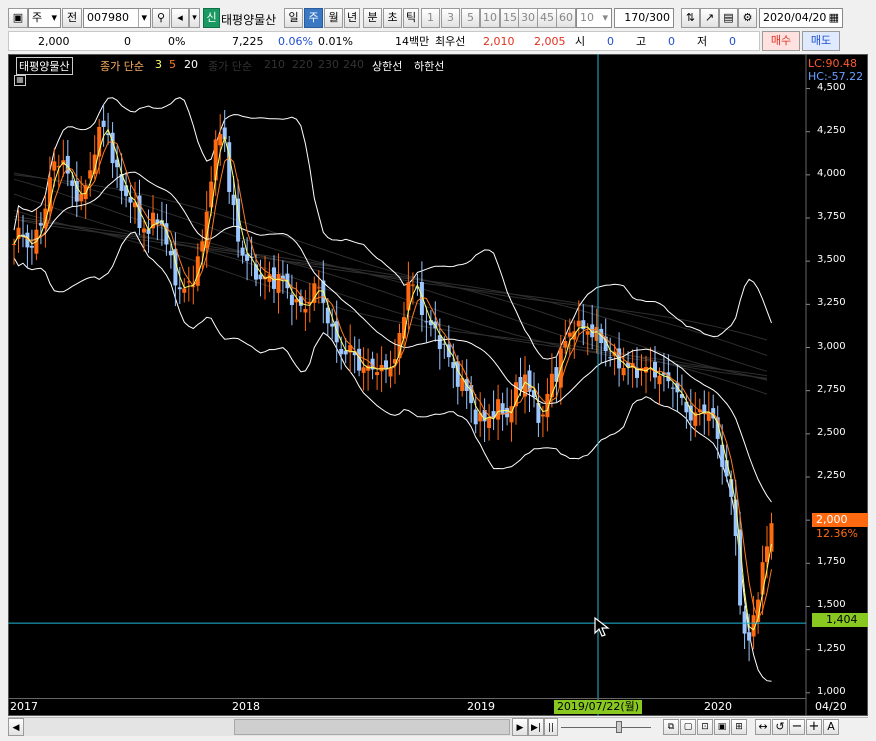 This screenshot has height=741, width=876. I want to click on x-label-2020: 2020, so click(718, 706).